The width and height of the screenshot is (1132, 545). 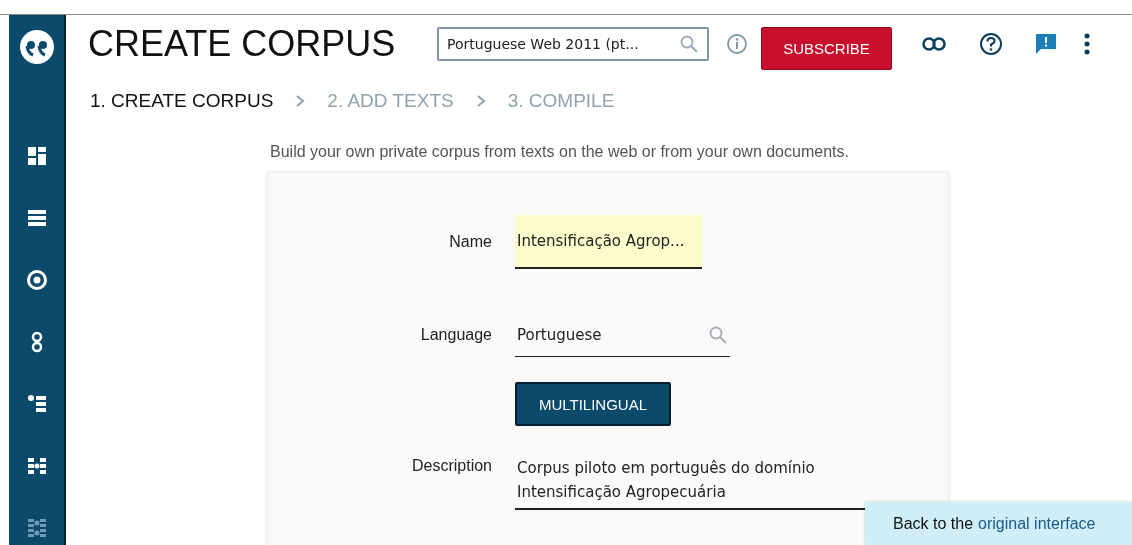 I want to click on dashboard-icon, so click(x=36, y=156).